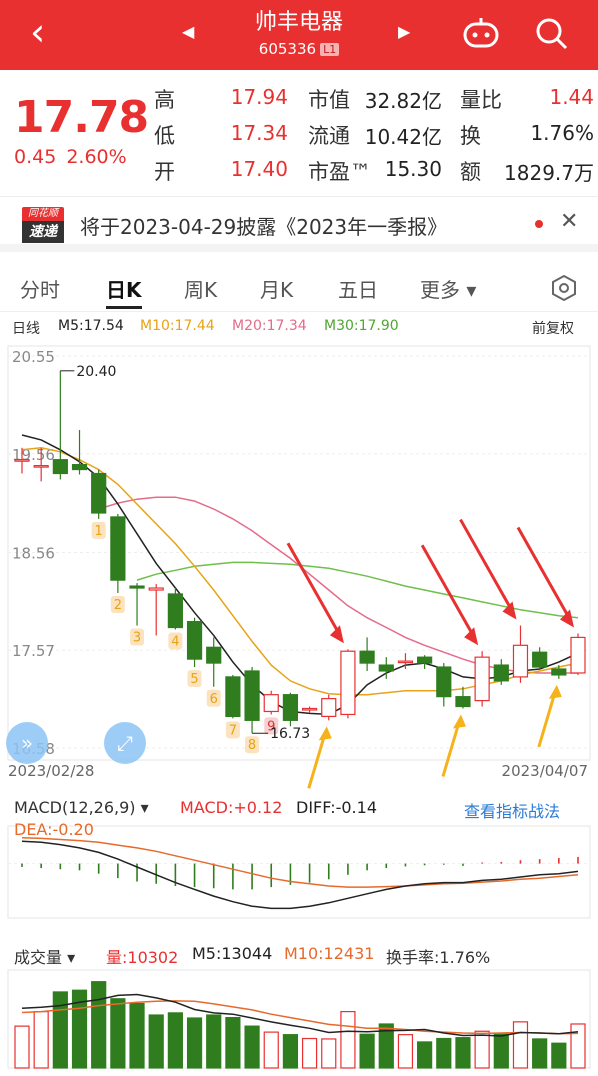  What do you see at coordinates (361, 326) in the screenshot?
I see `ma30-label: M30:17.90` at bounding box center [361, 326].